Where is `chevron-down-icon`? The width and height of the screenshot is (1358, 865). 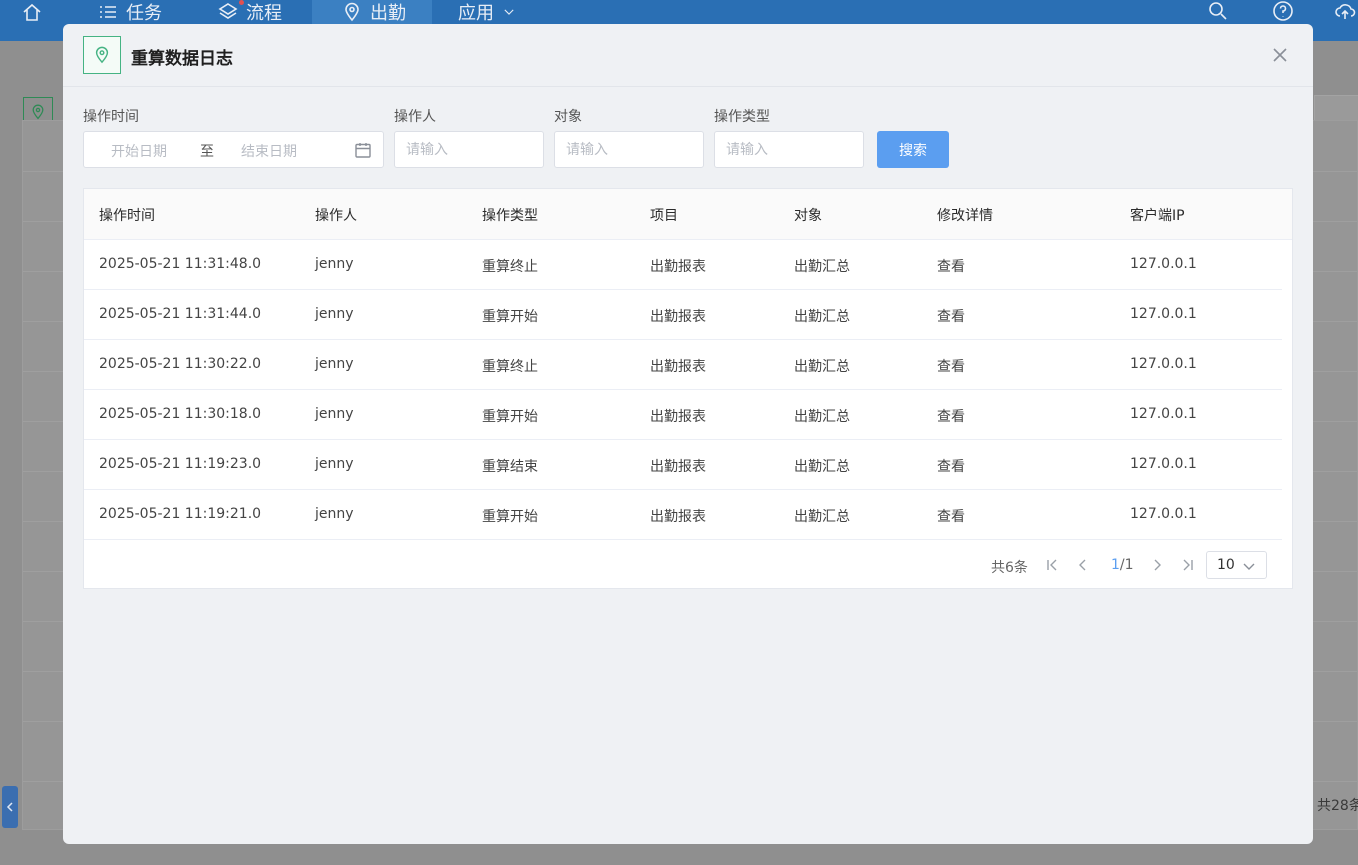
chevron-down-icon is located at coordinates (1249, 566).